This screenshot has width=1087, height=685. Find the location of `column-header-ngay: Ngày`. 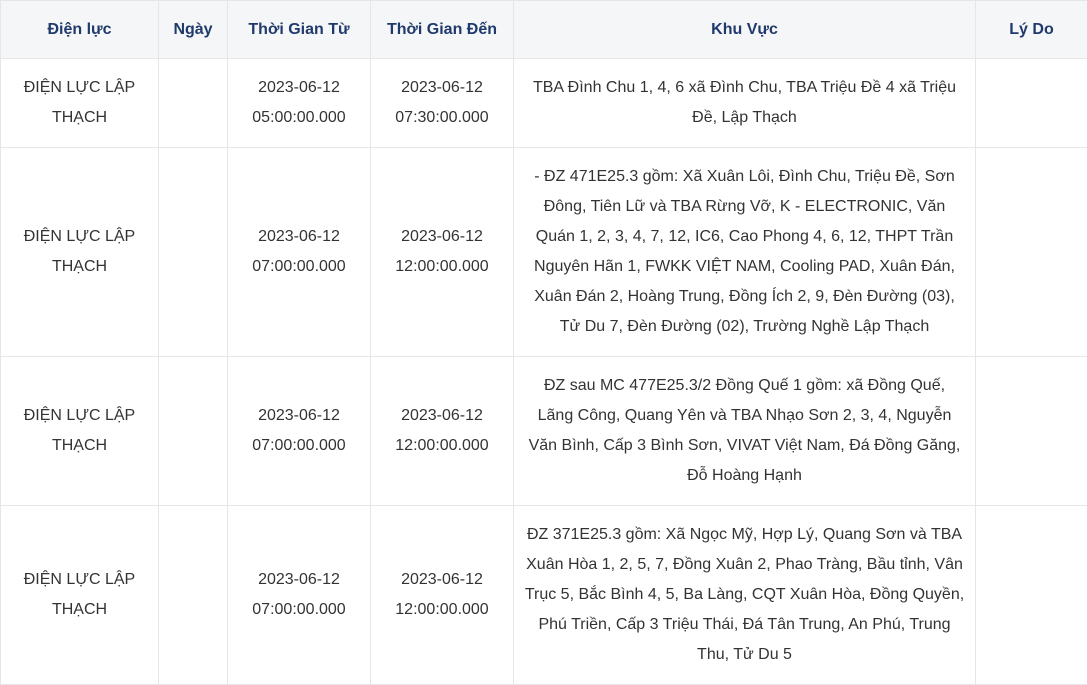

column-header-ngay: Ngày is located at coordinates (193, 30).